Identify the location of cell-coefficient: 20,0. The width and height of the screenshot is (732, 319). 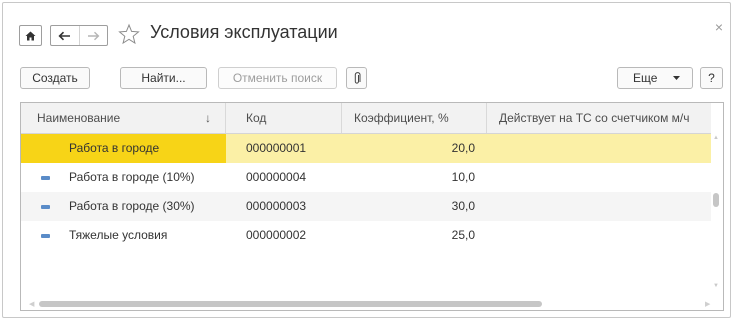
(463, 148).